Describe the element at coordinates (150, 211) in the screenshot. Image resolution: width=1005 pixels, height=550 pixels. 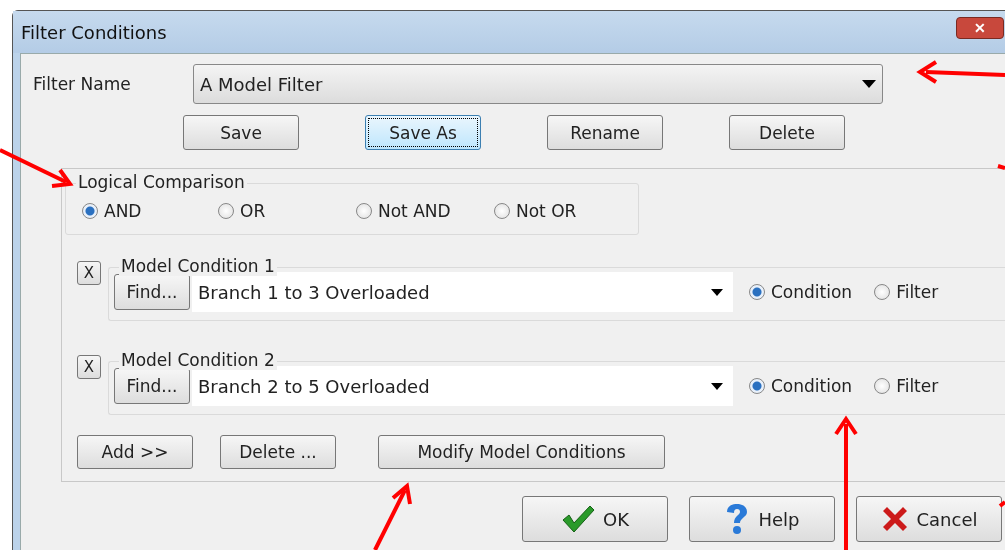
I see `radio-option: AND` at that location.